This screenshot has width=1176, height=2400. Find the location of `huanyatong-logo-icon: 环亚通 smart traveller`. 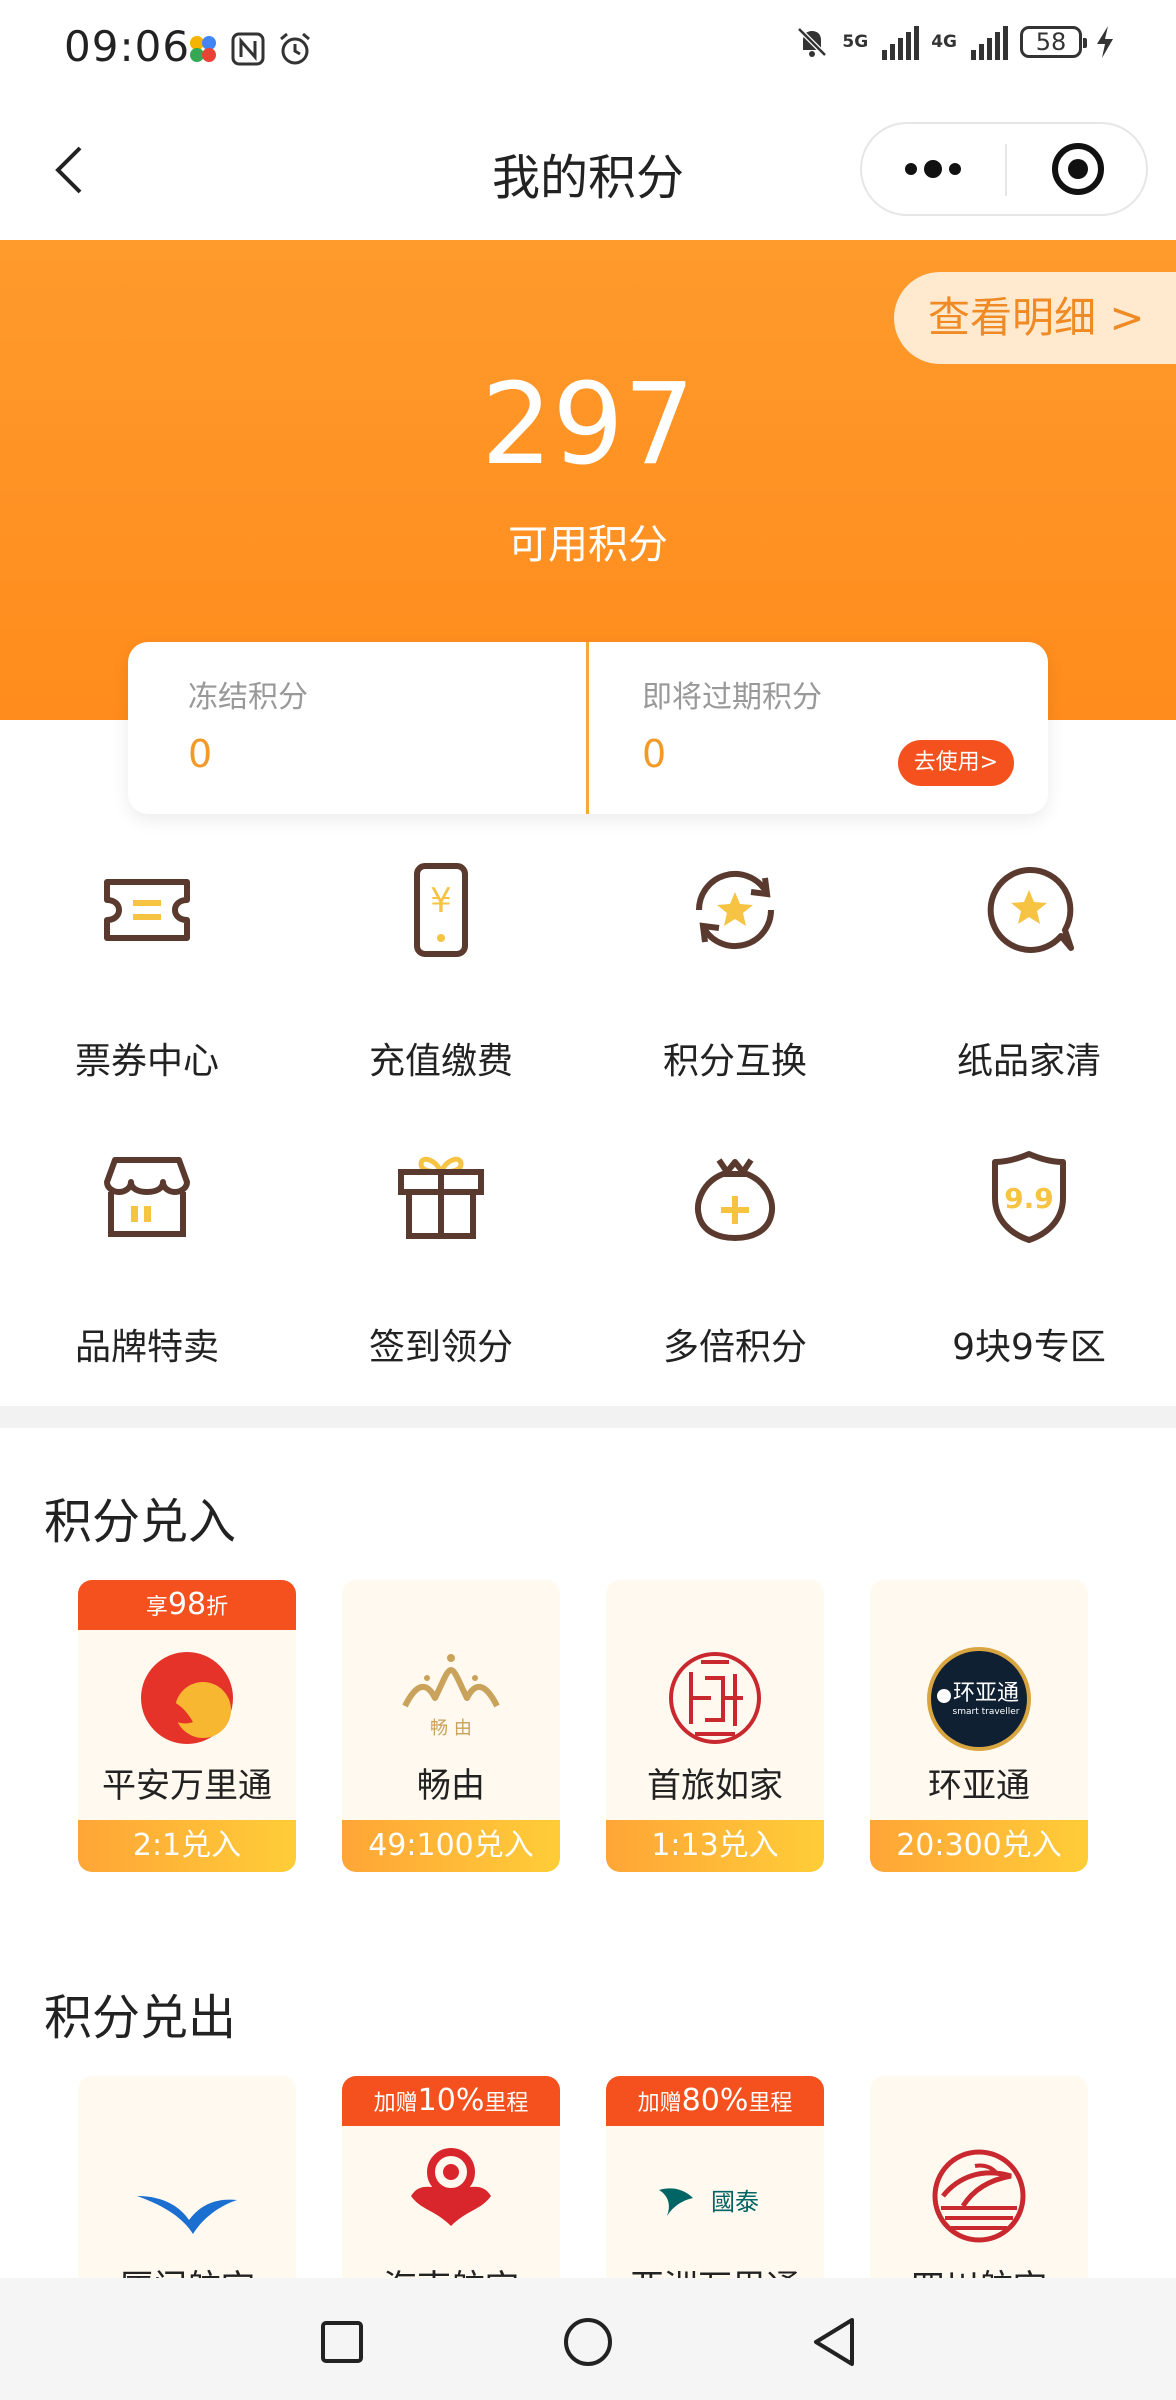

huanyatong-logo-icon: 环亚通 smart traveller is located at coordinates (979, 1699).